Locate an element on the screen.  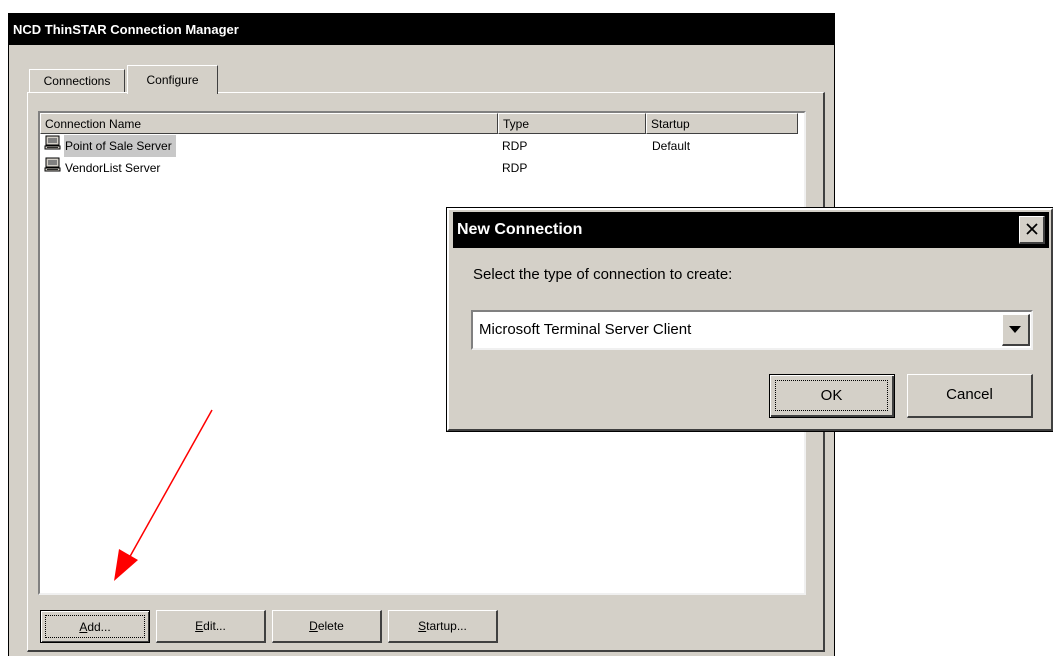
delete-button: Delete is located at coordinates (327, 626).